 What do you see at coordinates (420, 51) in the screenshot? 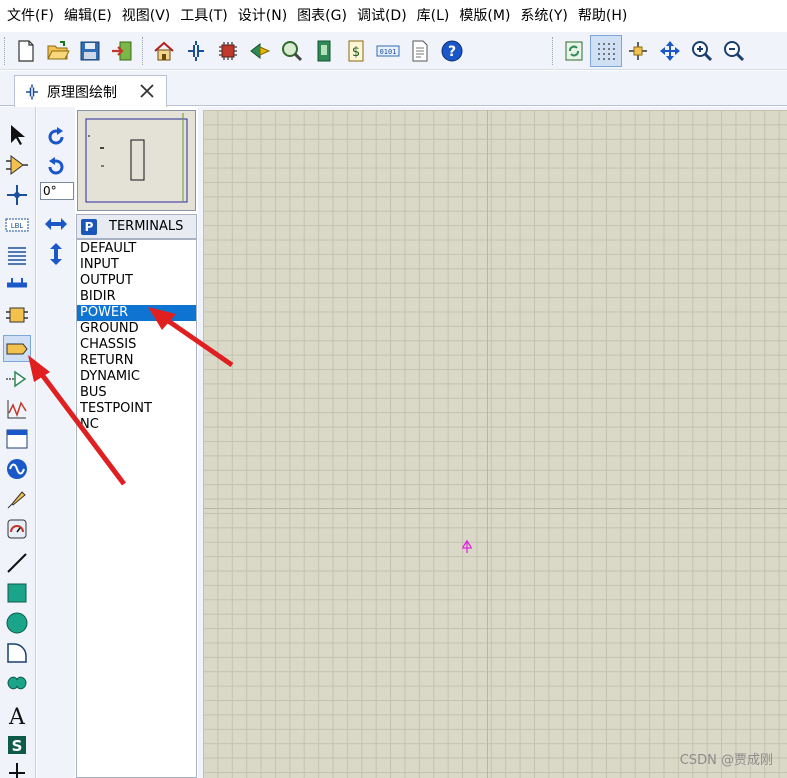
I see `document-icon` at bounding box center [420, 51].